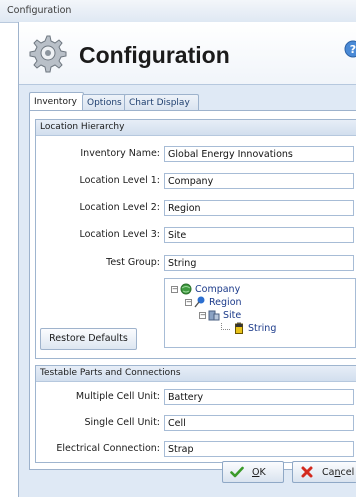  Describe the element at coordinates (259, 397) in the screenshot. I see `multiple-cell-unit-field: Battery` at that location.